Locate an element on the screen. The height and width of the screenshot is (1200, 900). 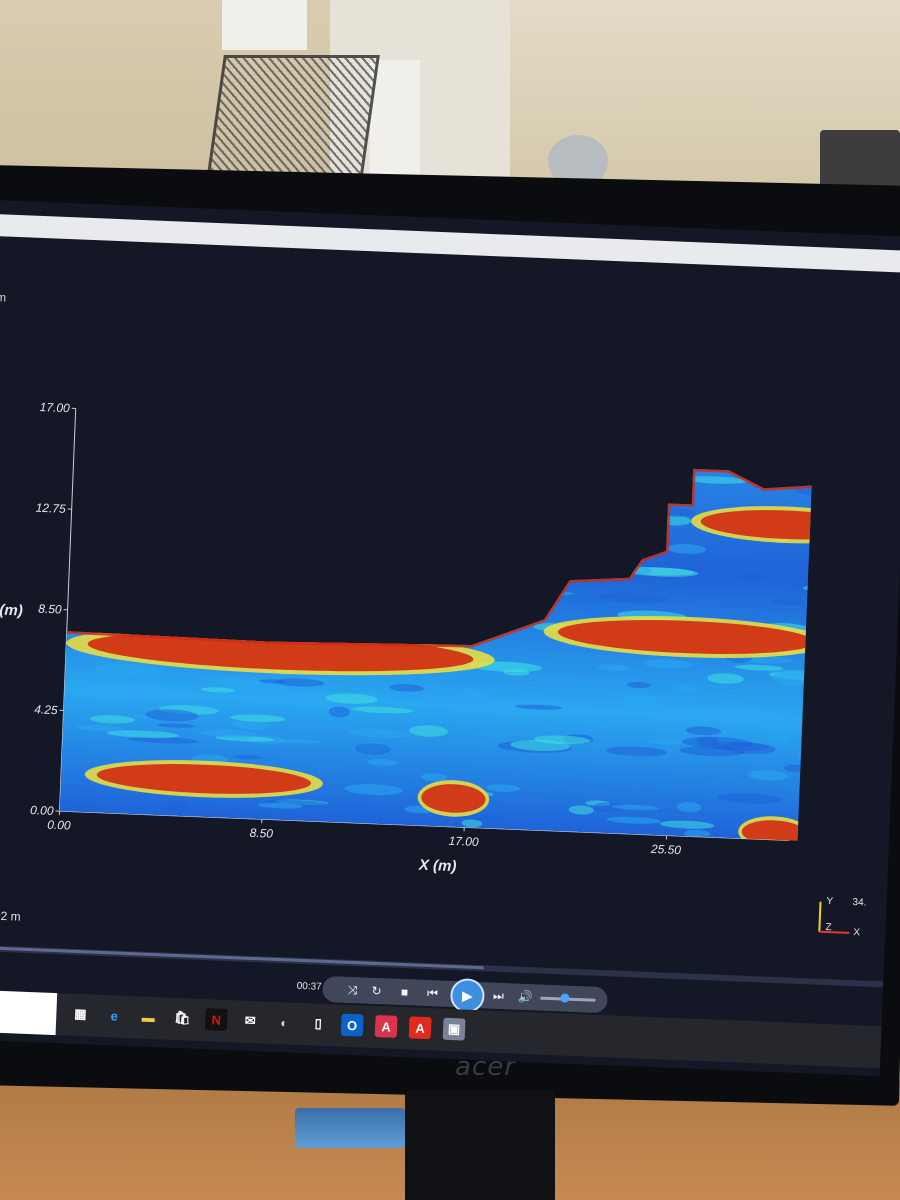
volume-icon: 🔊 is located at coordinates (525, 997).